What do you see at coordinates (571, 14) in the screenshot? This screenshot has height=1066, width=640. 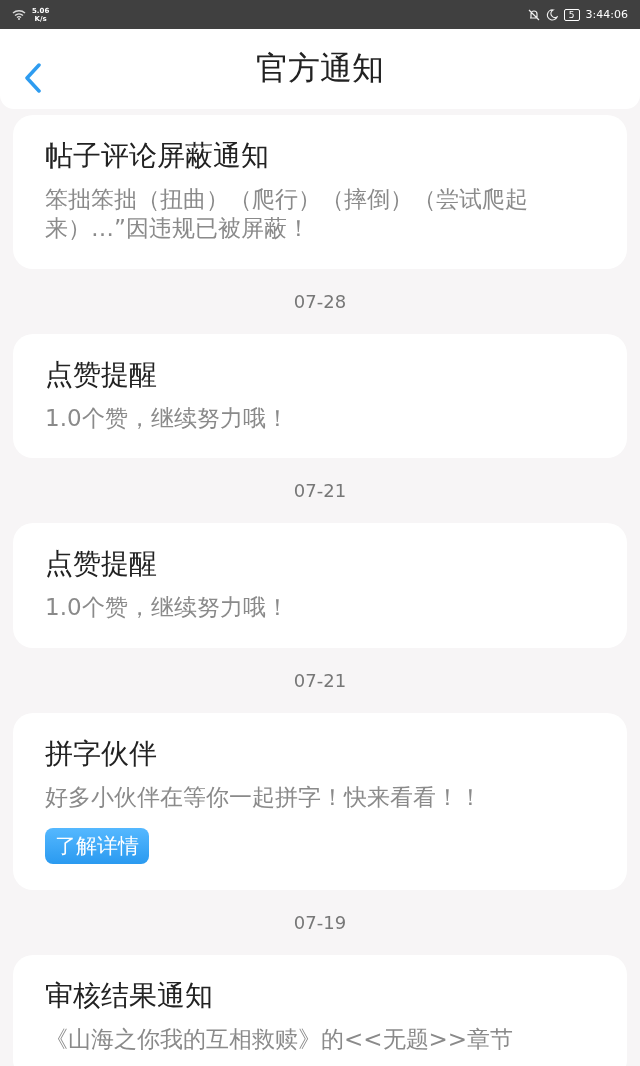 I see `battery-level: 5` at bounding box center [571, 14].